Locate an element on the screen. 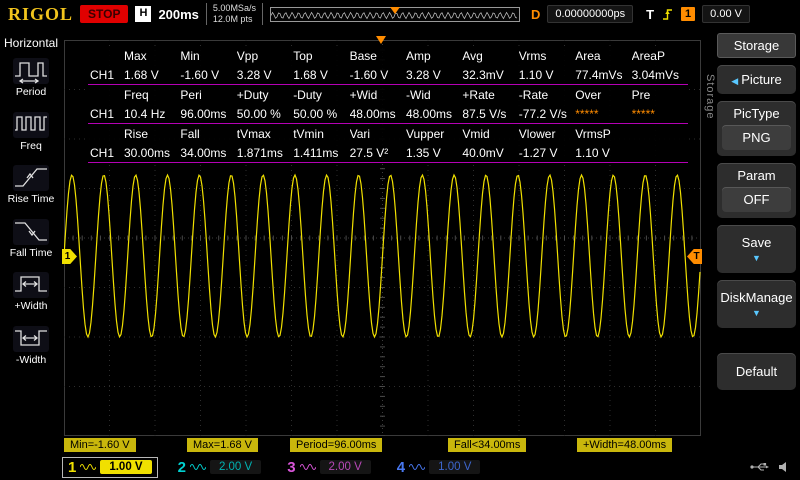 The width and height of the screenshot is (800, 480). measure-value: 10.4 Hz is located at coordinates (145, 113).